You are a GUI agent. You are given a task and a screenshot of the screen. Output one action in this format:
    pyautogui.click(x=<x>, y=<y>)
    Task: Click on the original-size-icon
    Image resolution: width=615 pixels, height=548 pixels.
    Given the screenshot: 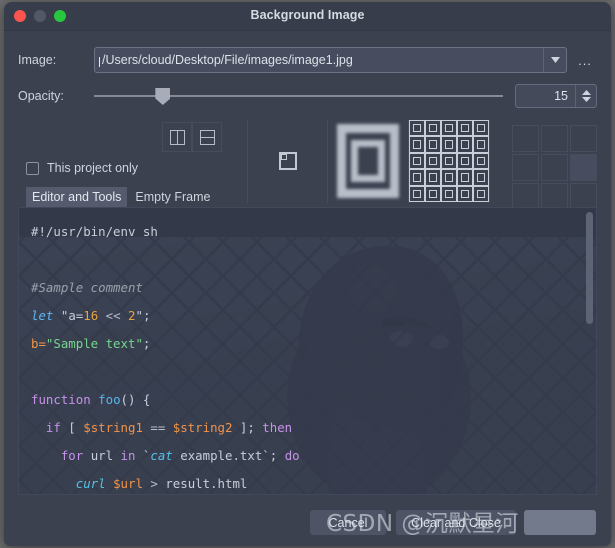 What is the action you would take?
    pyautogui.click(x=287, y=161)
    